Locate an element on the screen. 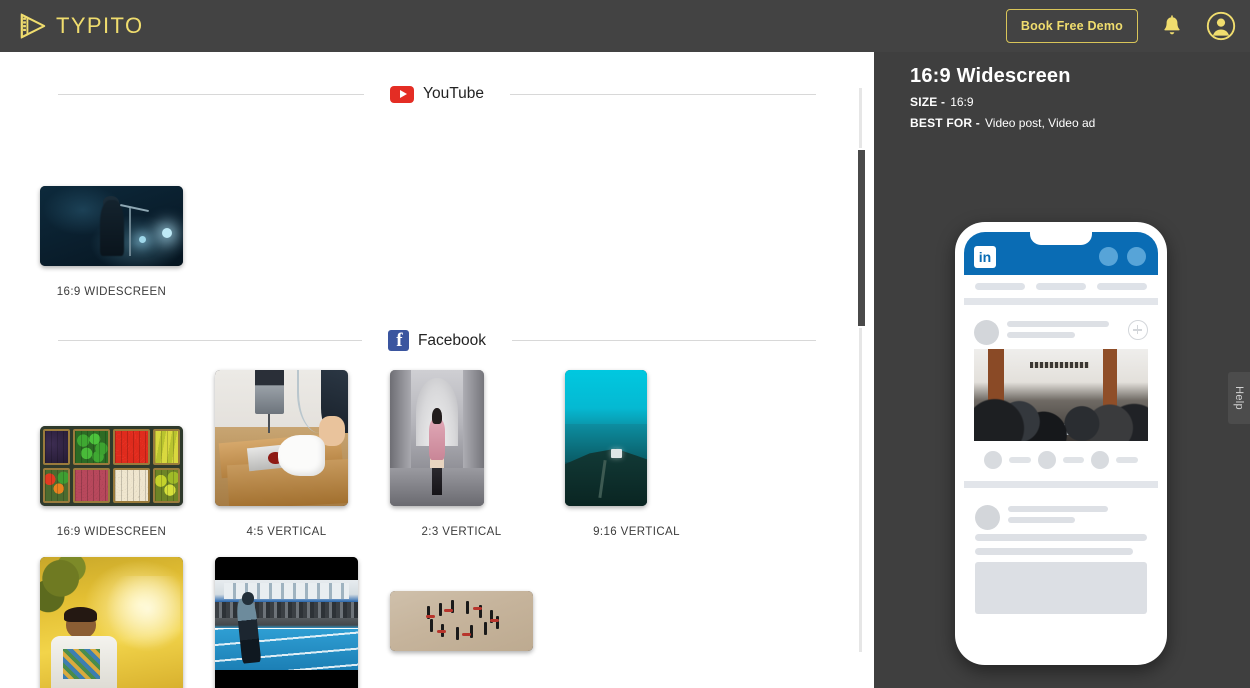 The width and height of the screenshot is (1250, 688). notifications-button is located at coordinates (1172, 26).